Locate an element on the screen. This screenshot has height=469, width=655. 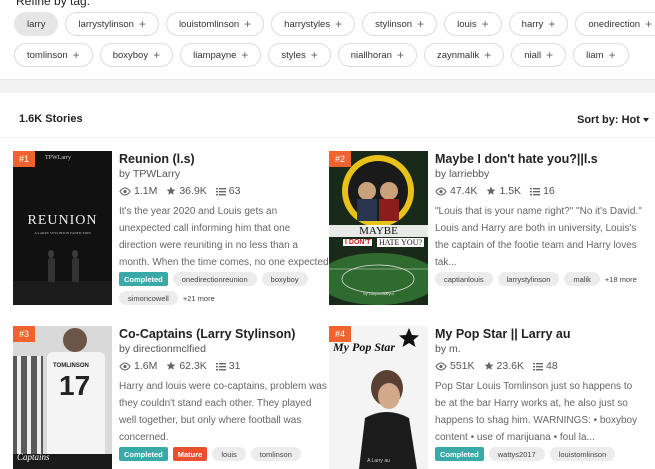
votes-stat: 23.6K is located at coordinates (504, 366).